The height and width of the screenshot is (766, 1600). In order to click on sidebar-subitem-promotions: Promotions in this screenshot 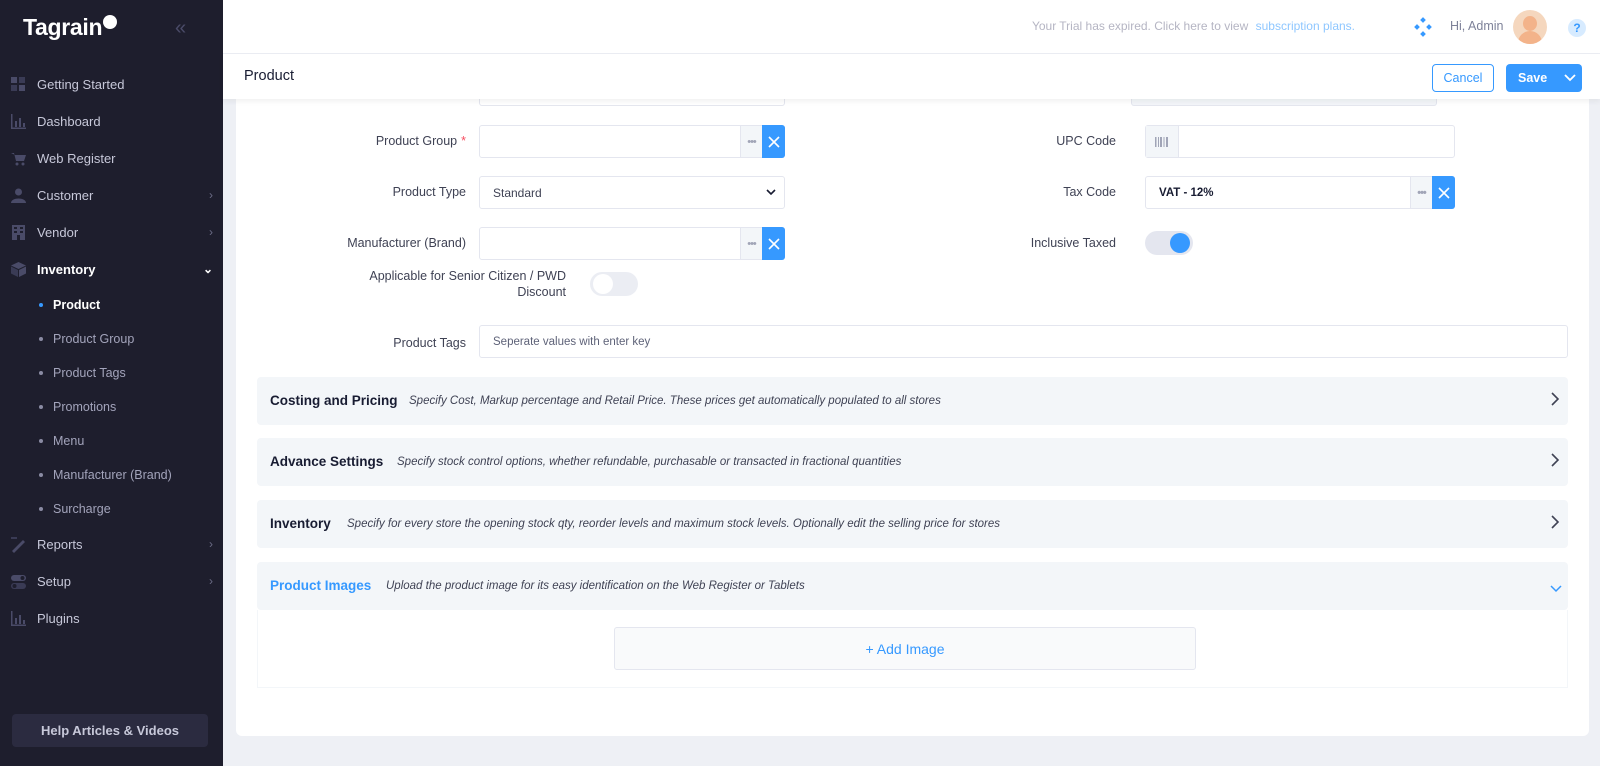, I will do `click(111, 407)`.